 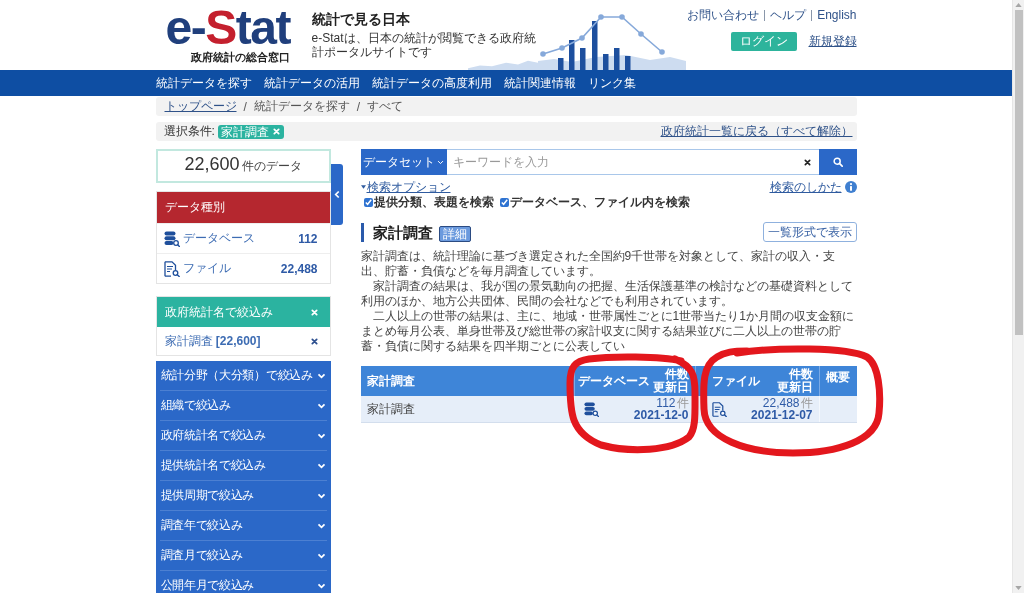 What do you see at coordinates (203, 83) in the screenshot?
I see `nav-link: 統計データを探す` at bounding box center [203, 83].